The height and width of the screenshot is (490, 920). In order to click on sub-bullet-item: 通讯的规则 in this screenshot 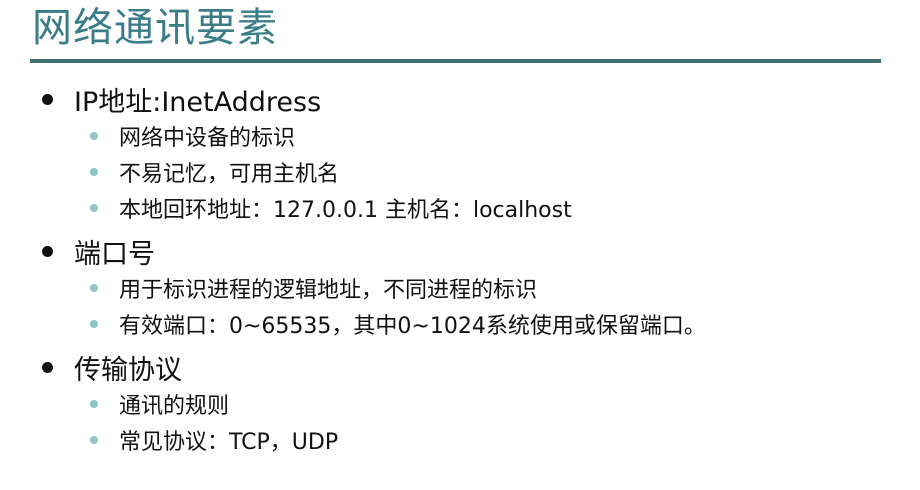, I will do `click(466, 404)`.